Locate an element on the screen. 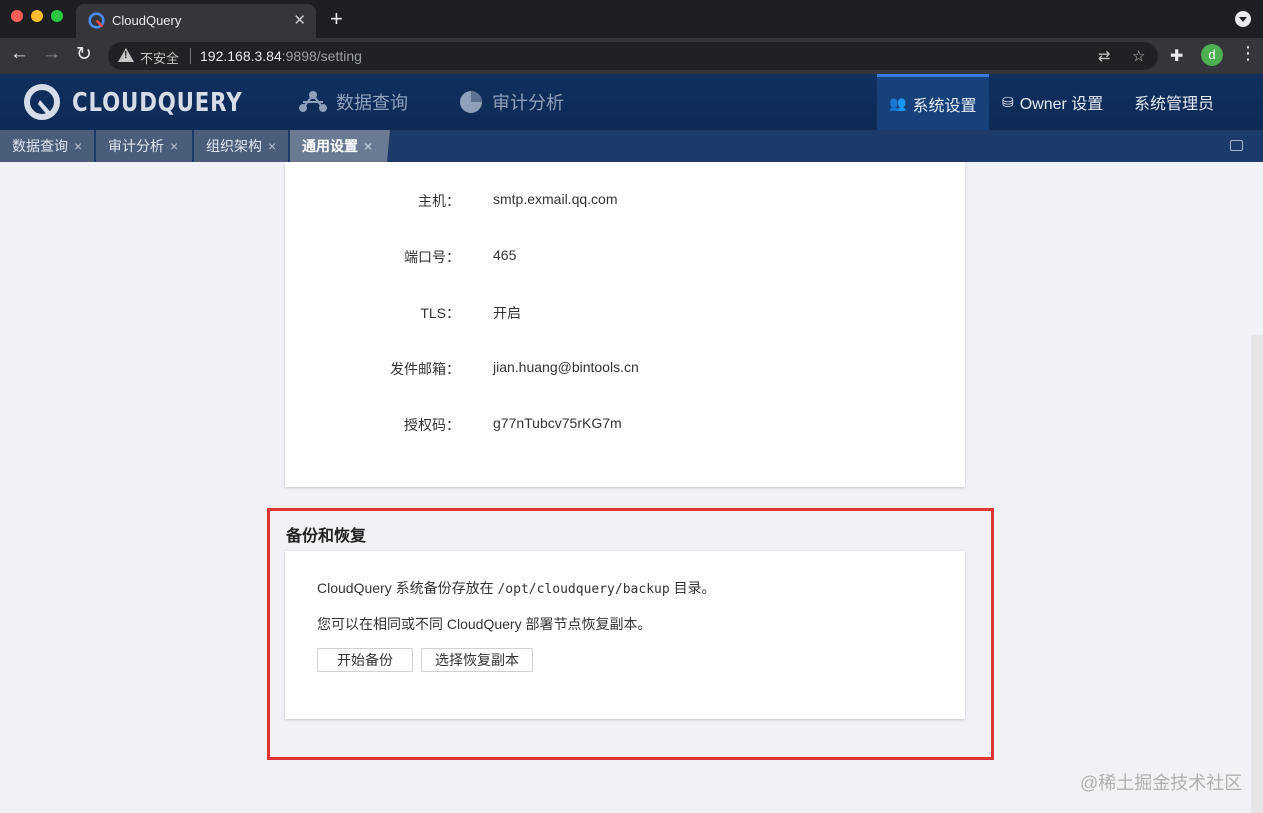 The image size is (1263, 813). pie-chart-icon is located at coordinates (471, 102).